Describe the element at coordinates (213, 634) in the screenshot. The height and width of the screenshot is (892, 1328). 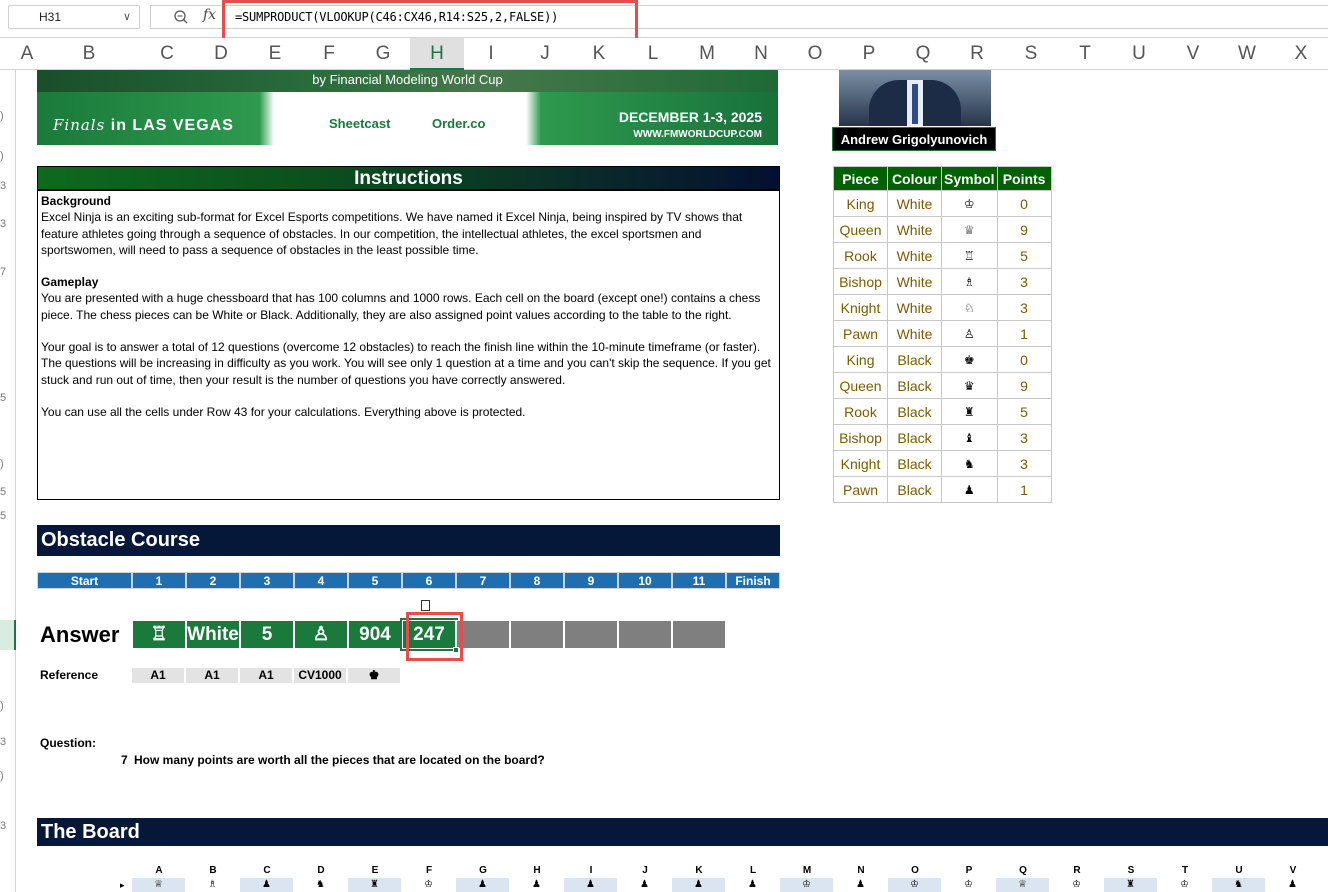
I see `answer-cell: White` at that location.